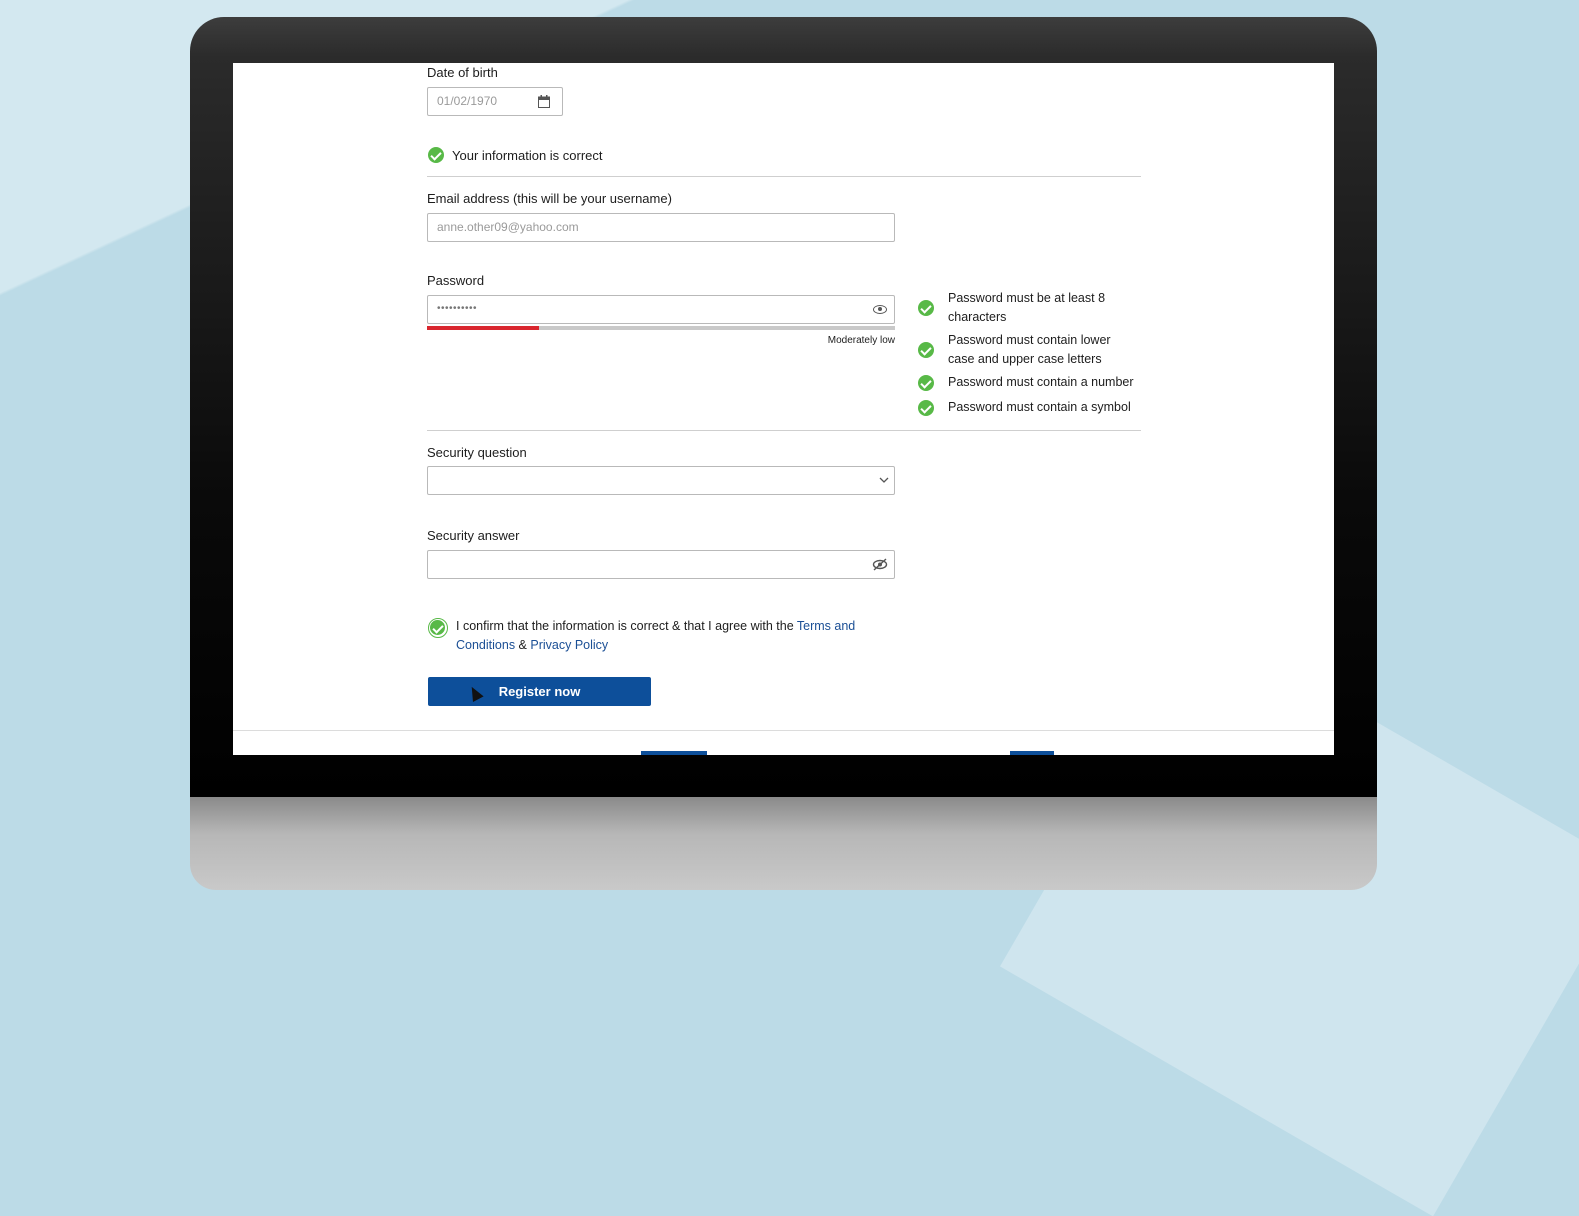 The image size is (1579, 1216). I want to click on consent-checkbox, so click(438, 628).